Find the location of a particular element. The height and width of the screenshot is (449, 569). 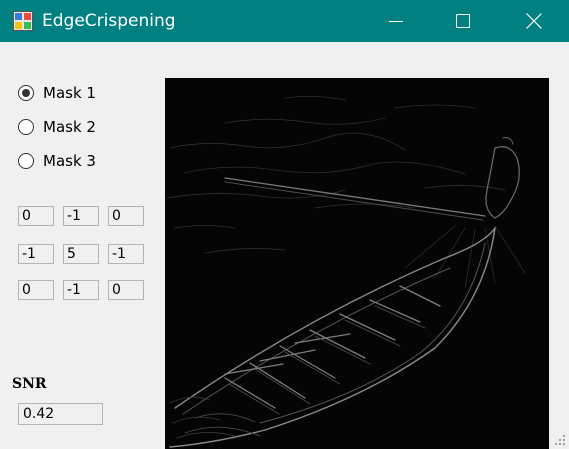

kernel-cell-2-1: -1 is located at coordinates (81, 290).